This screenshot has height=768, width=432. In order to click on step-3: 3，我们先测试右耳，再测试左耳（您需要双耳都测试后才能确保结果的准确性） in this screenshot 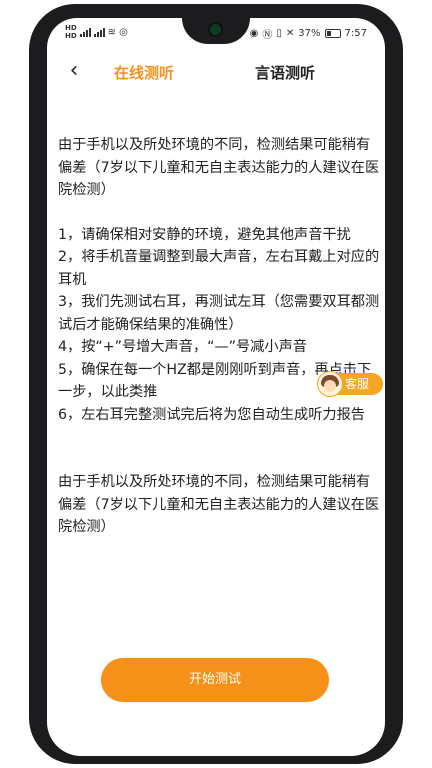, I will do `click(219, 313)`.